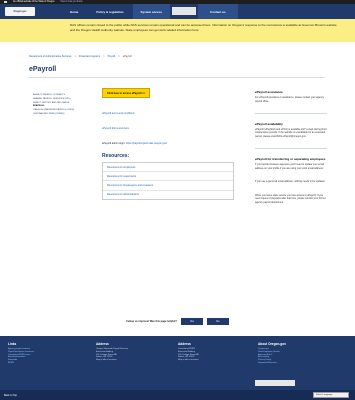  I want to click on nav-system-access: System access, so click(151, 11).